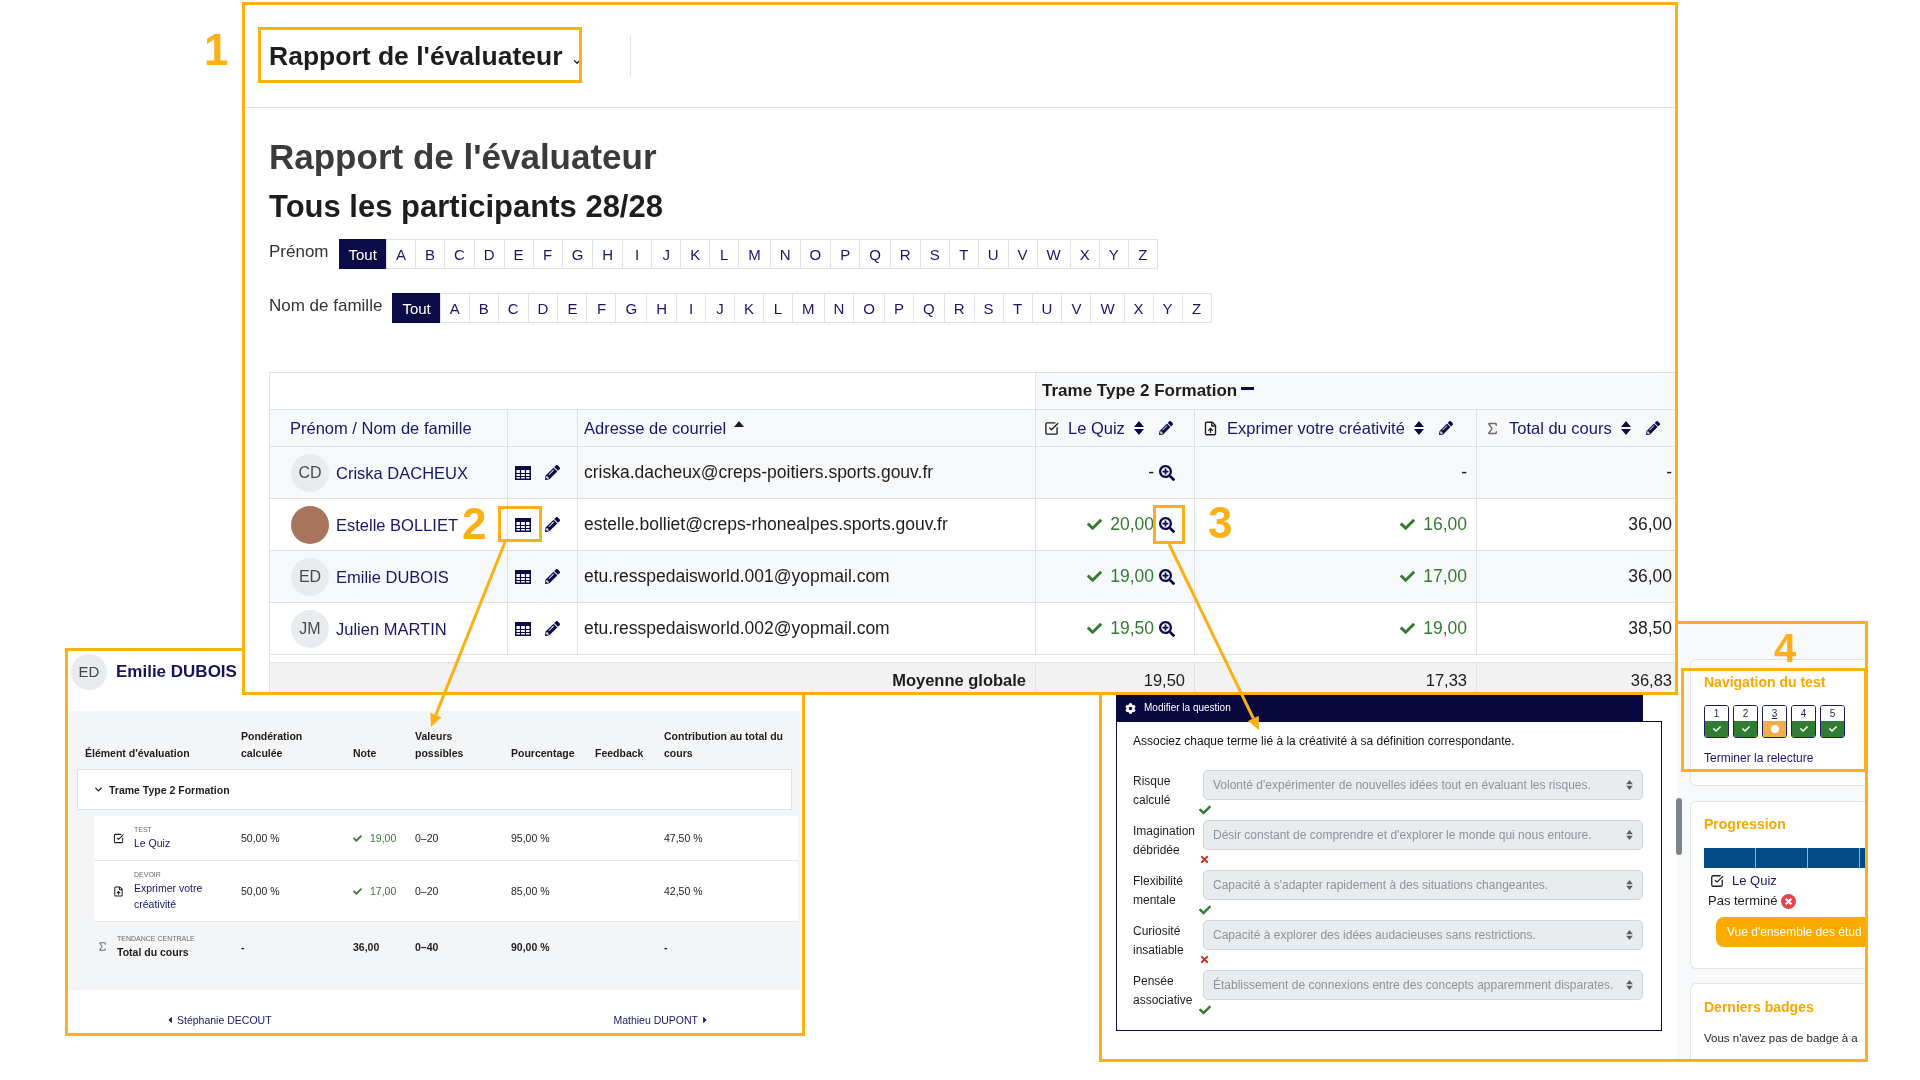 This screenshot has height=1080, width=1920. I want to click on question-nav-button: 5, so click(1832, 721).